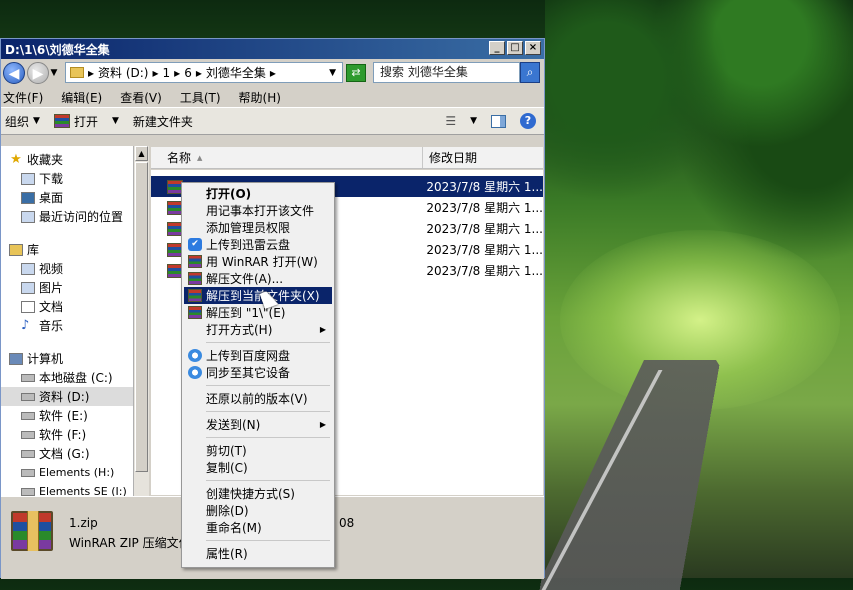 The width and height of the screenshot is (853, 590). What do you see at coordinates (141, 317) in the screenshot?
I see `scroll-thumb` at bounding box center [141, 317].